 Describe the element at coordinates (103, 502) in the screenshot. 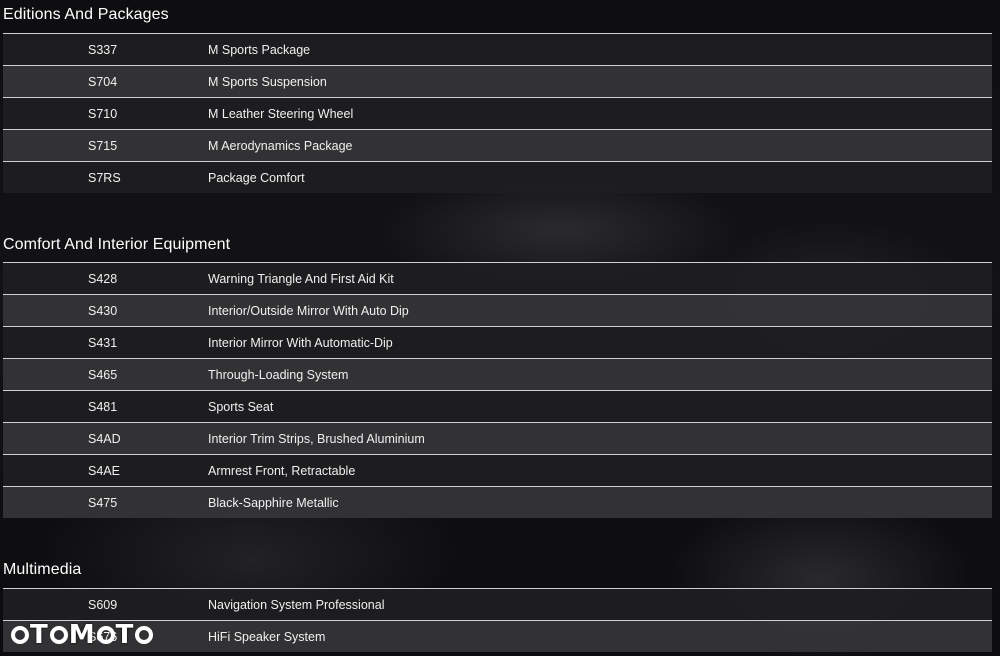

I see `option-code: S475` at that location.